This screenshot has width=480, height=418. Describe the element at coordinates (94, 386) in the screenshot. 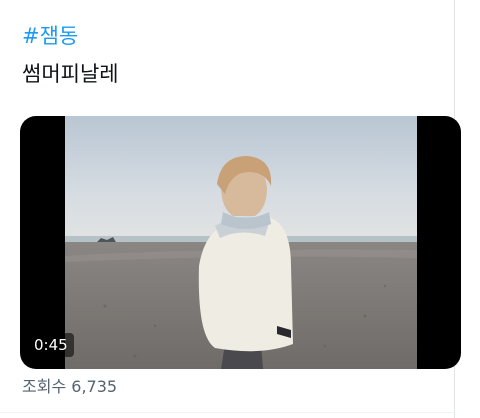

I see `view-count-value: 6,735` at that location.